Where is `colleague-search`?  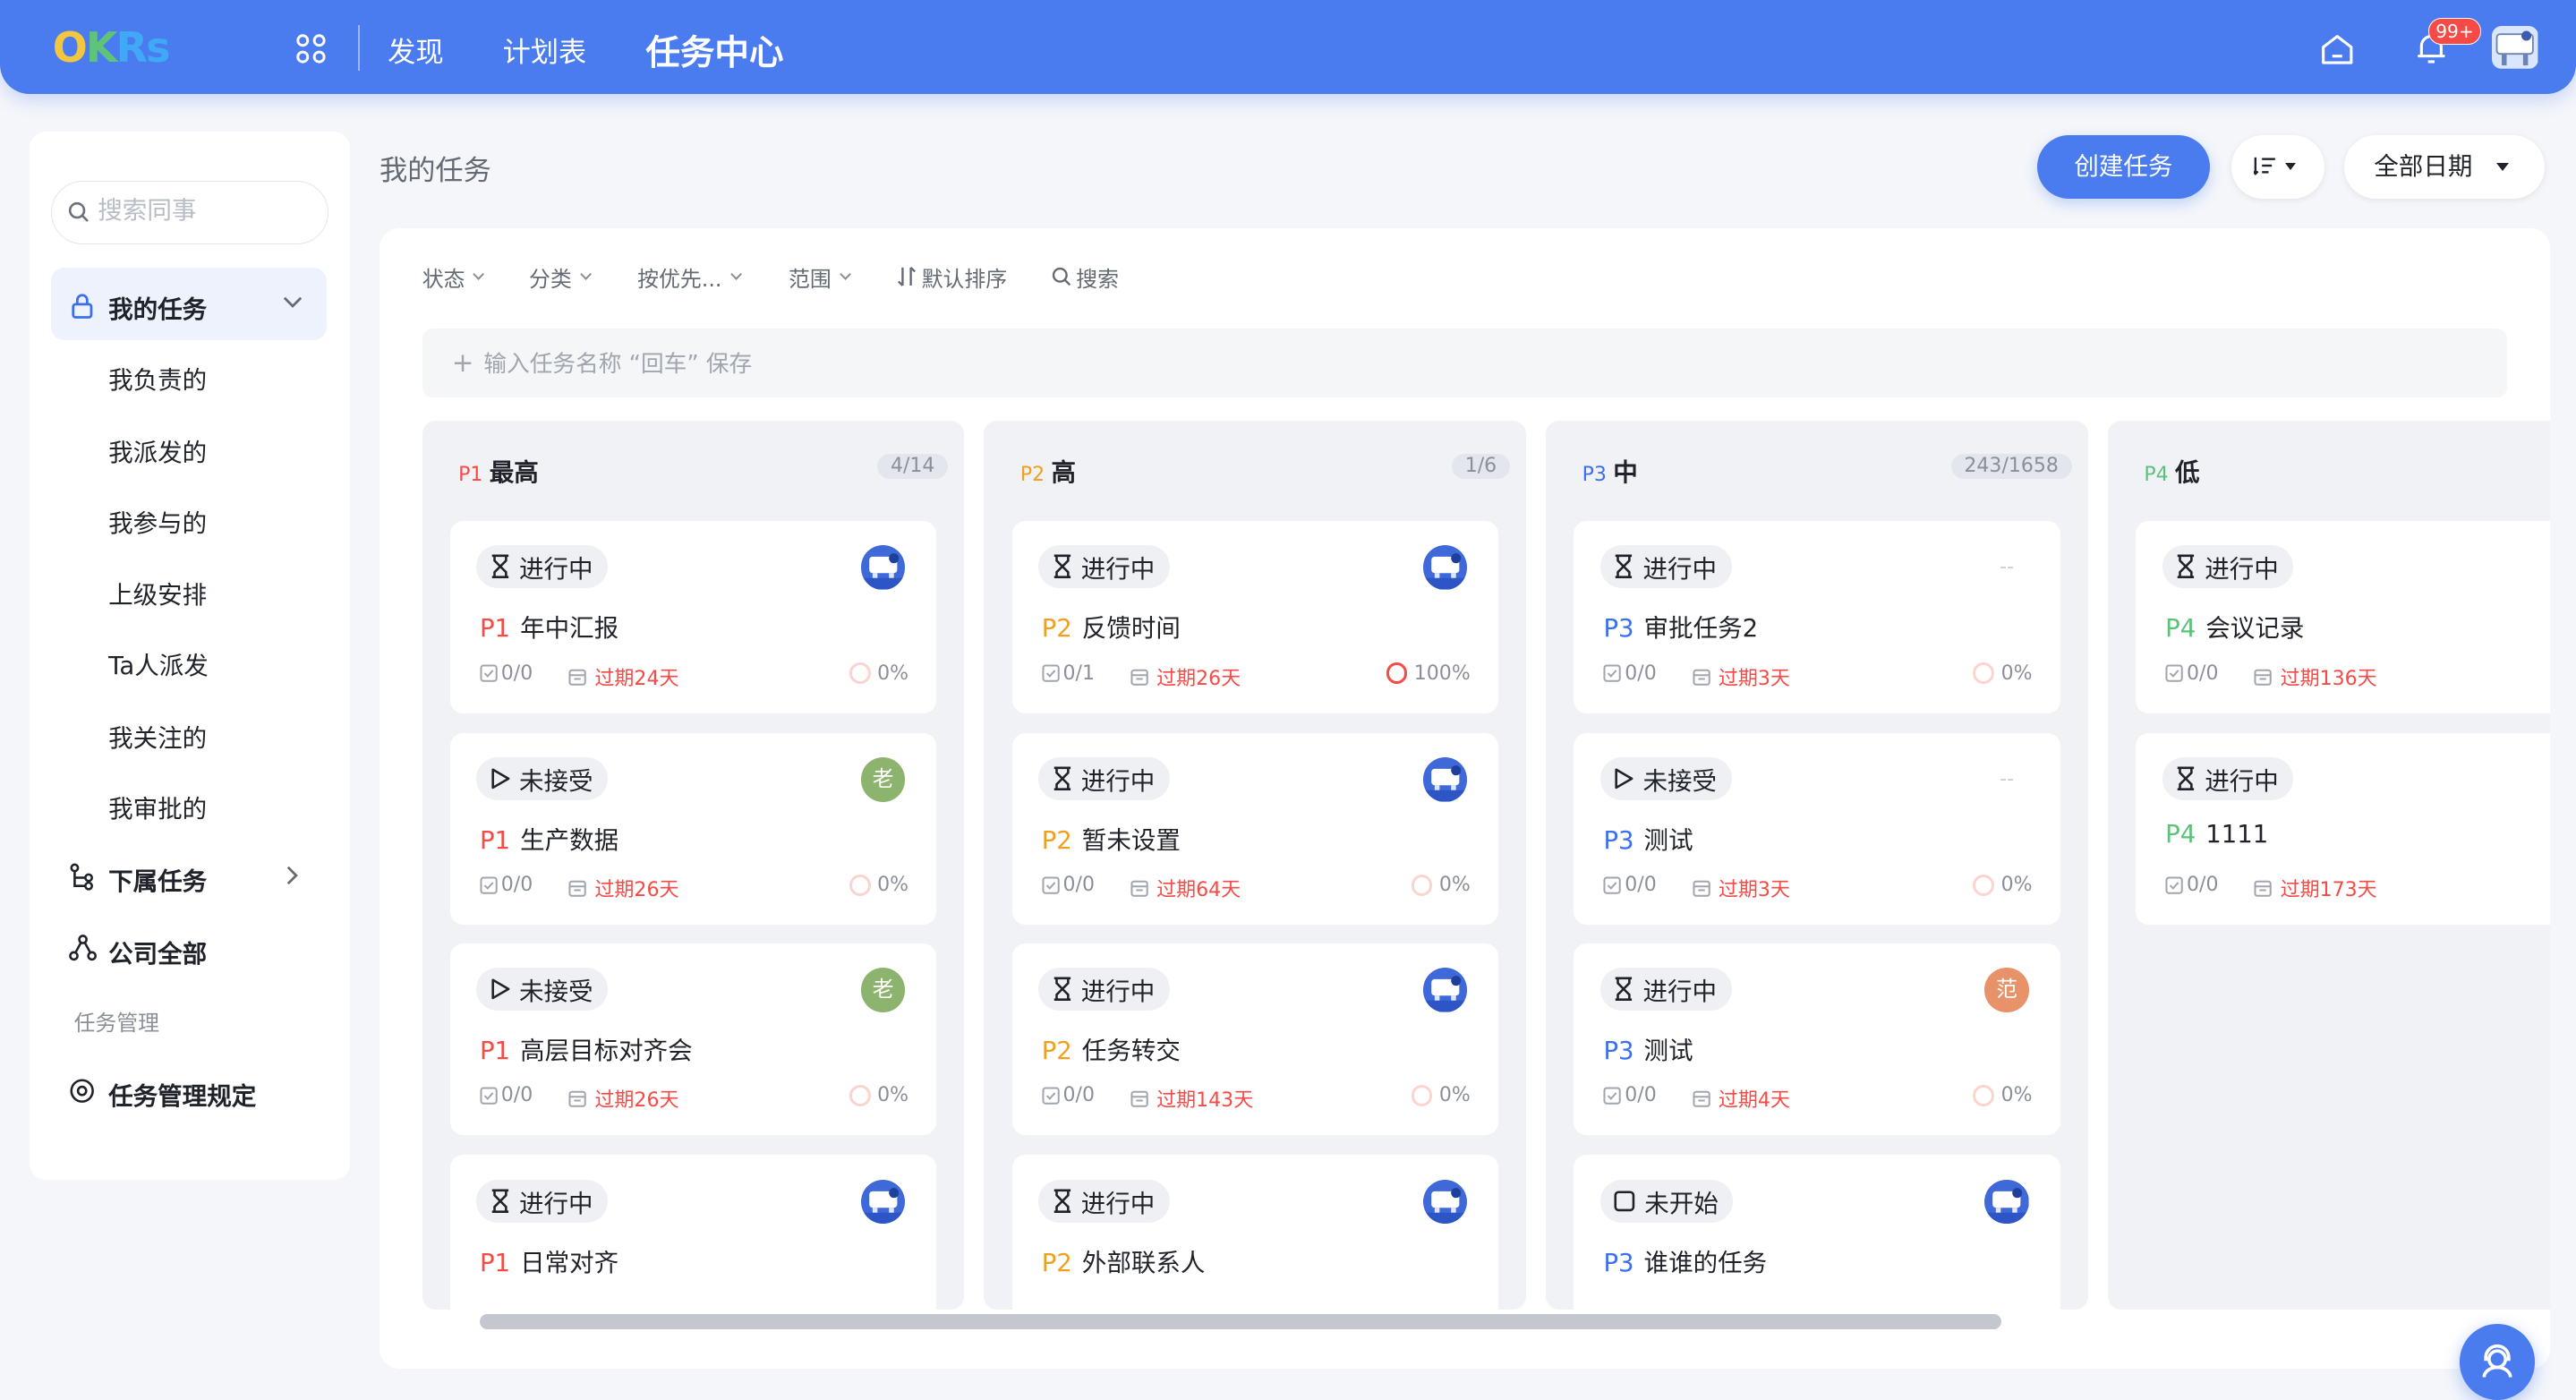 colleague-search is located at coordinates (189, 213).